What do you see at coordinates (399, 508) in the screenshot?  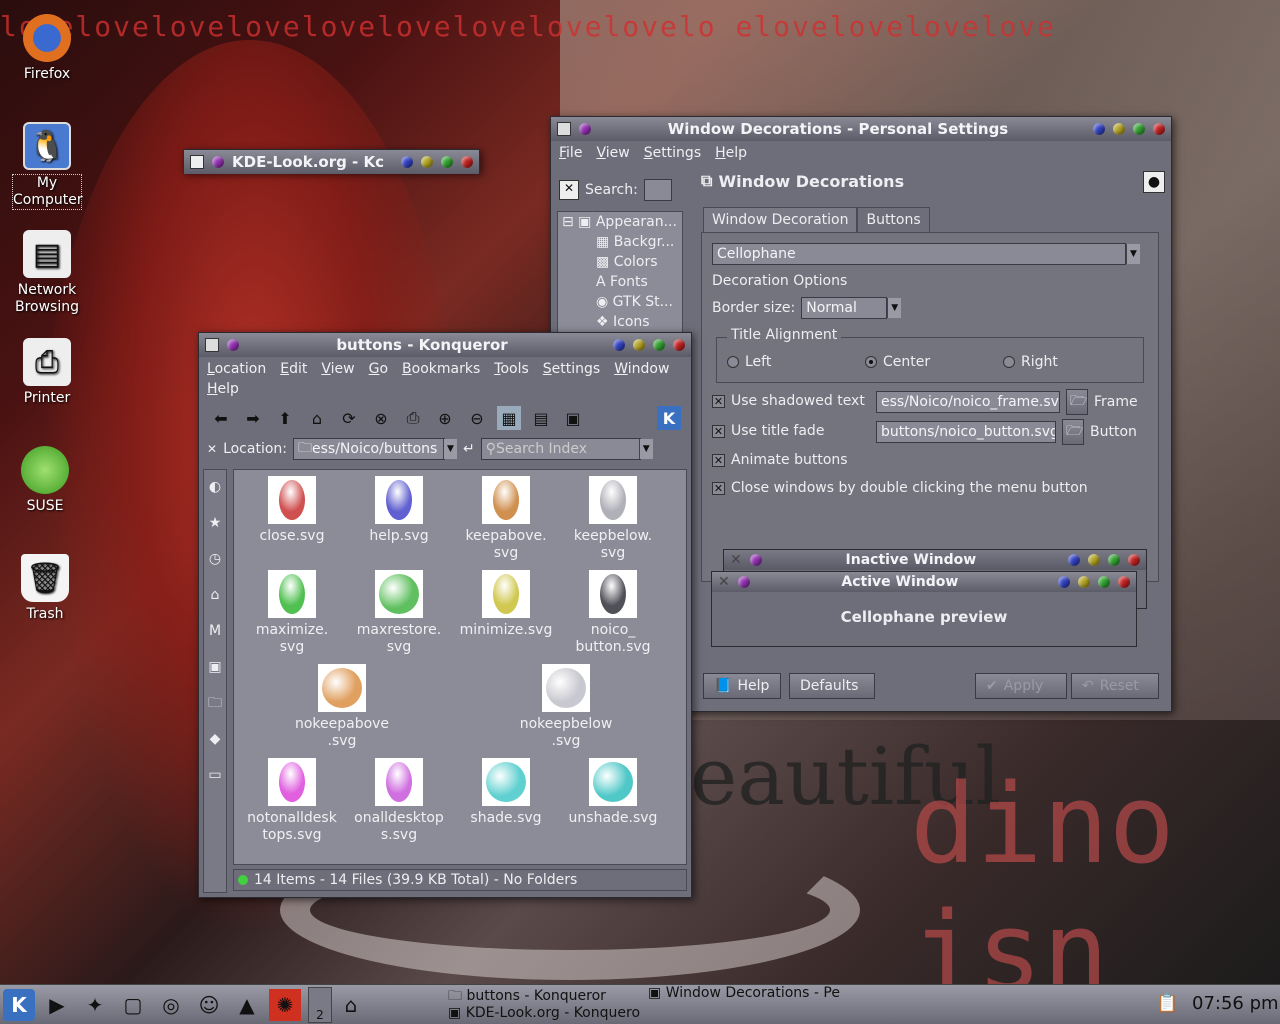 I see `file-item: help.svg` at bounding box center [399, 508].